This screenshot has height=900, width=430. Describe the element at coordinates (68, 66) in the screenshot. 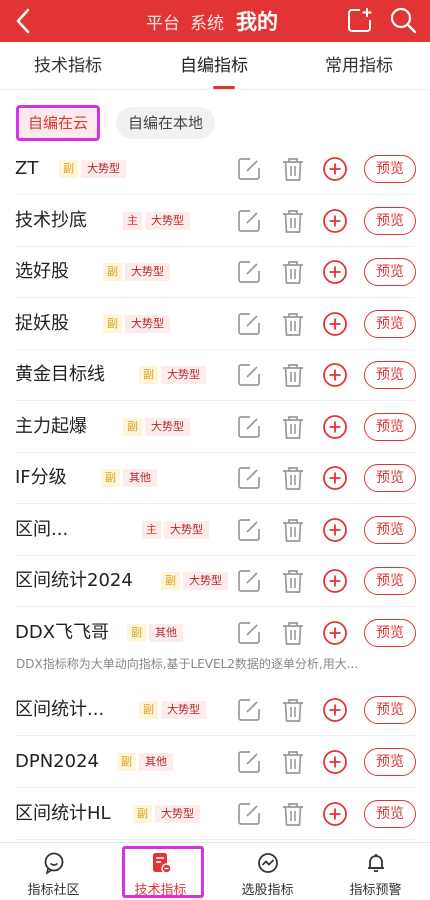

I see `tab-technical: 技术指标` at that location.